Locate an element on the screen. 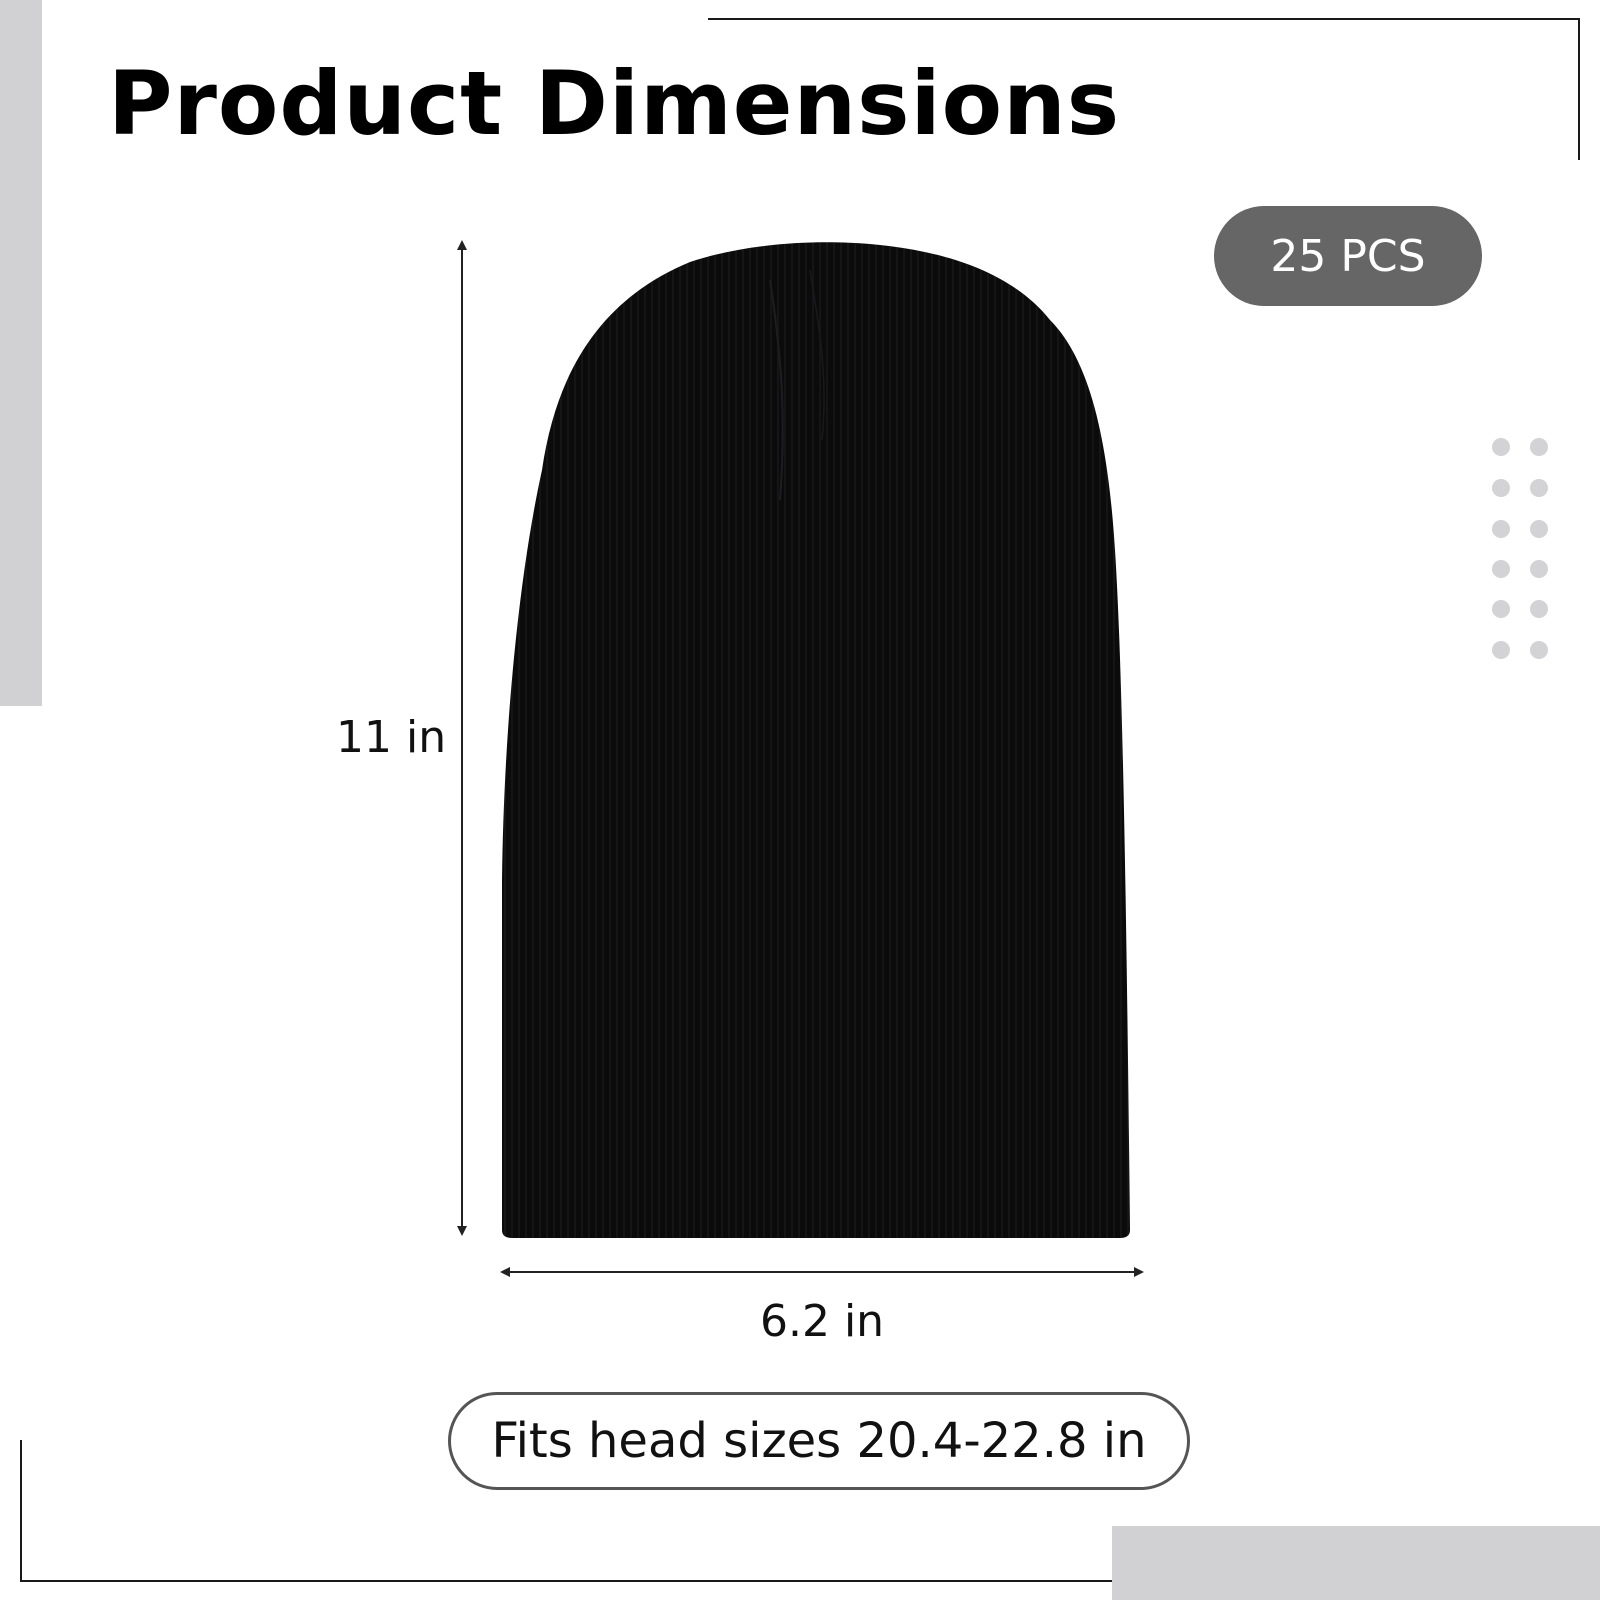 The width and height of the screenshot is (1600, 1600). width-dimension-arrow is located at coordinates (822, 1272).